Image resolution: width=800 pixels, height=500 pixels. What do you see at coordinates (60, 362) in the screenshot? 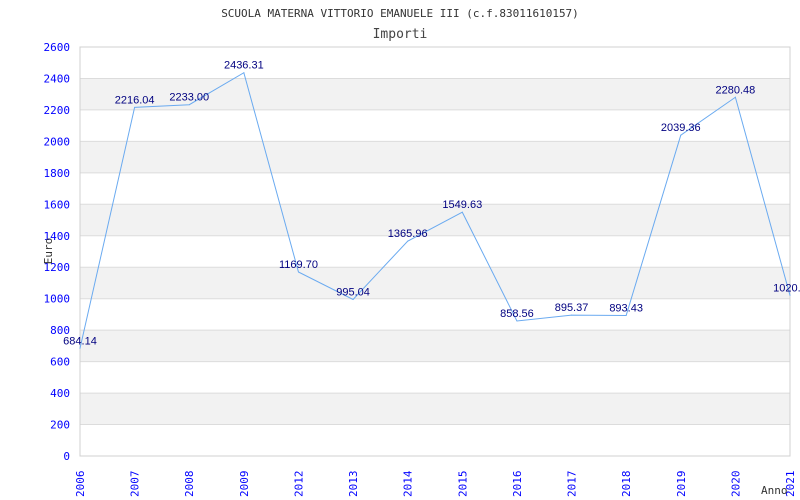
I see `y-tick-label: 600` at bounding box center [60, 362].